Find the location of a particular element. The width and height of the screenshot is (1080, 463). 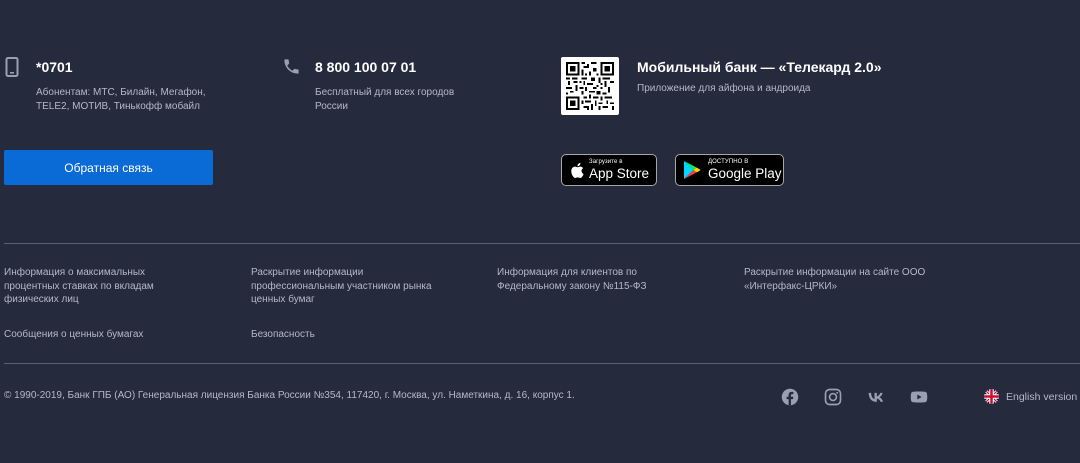

qr-code-icon is located at coordinates (590, 86).